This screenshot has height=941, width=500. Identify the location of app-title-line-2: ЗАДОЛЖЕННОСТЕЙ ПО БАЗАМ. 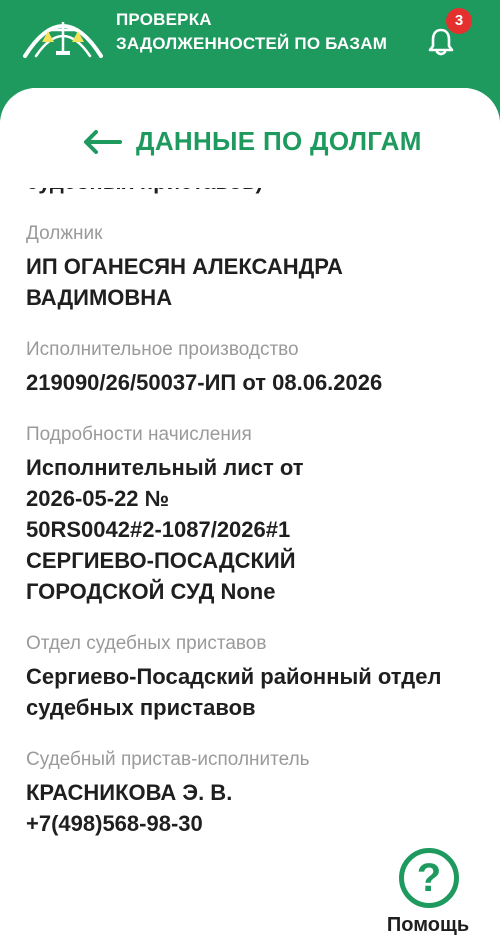
(252, 43).